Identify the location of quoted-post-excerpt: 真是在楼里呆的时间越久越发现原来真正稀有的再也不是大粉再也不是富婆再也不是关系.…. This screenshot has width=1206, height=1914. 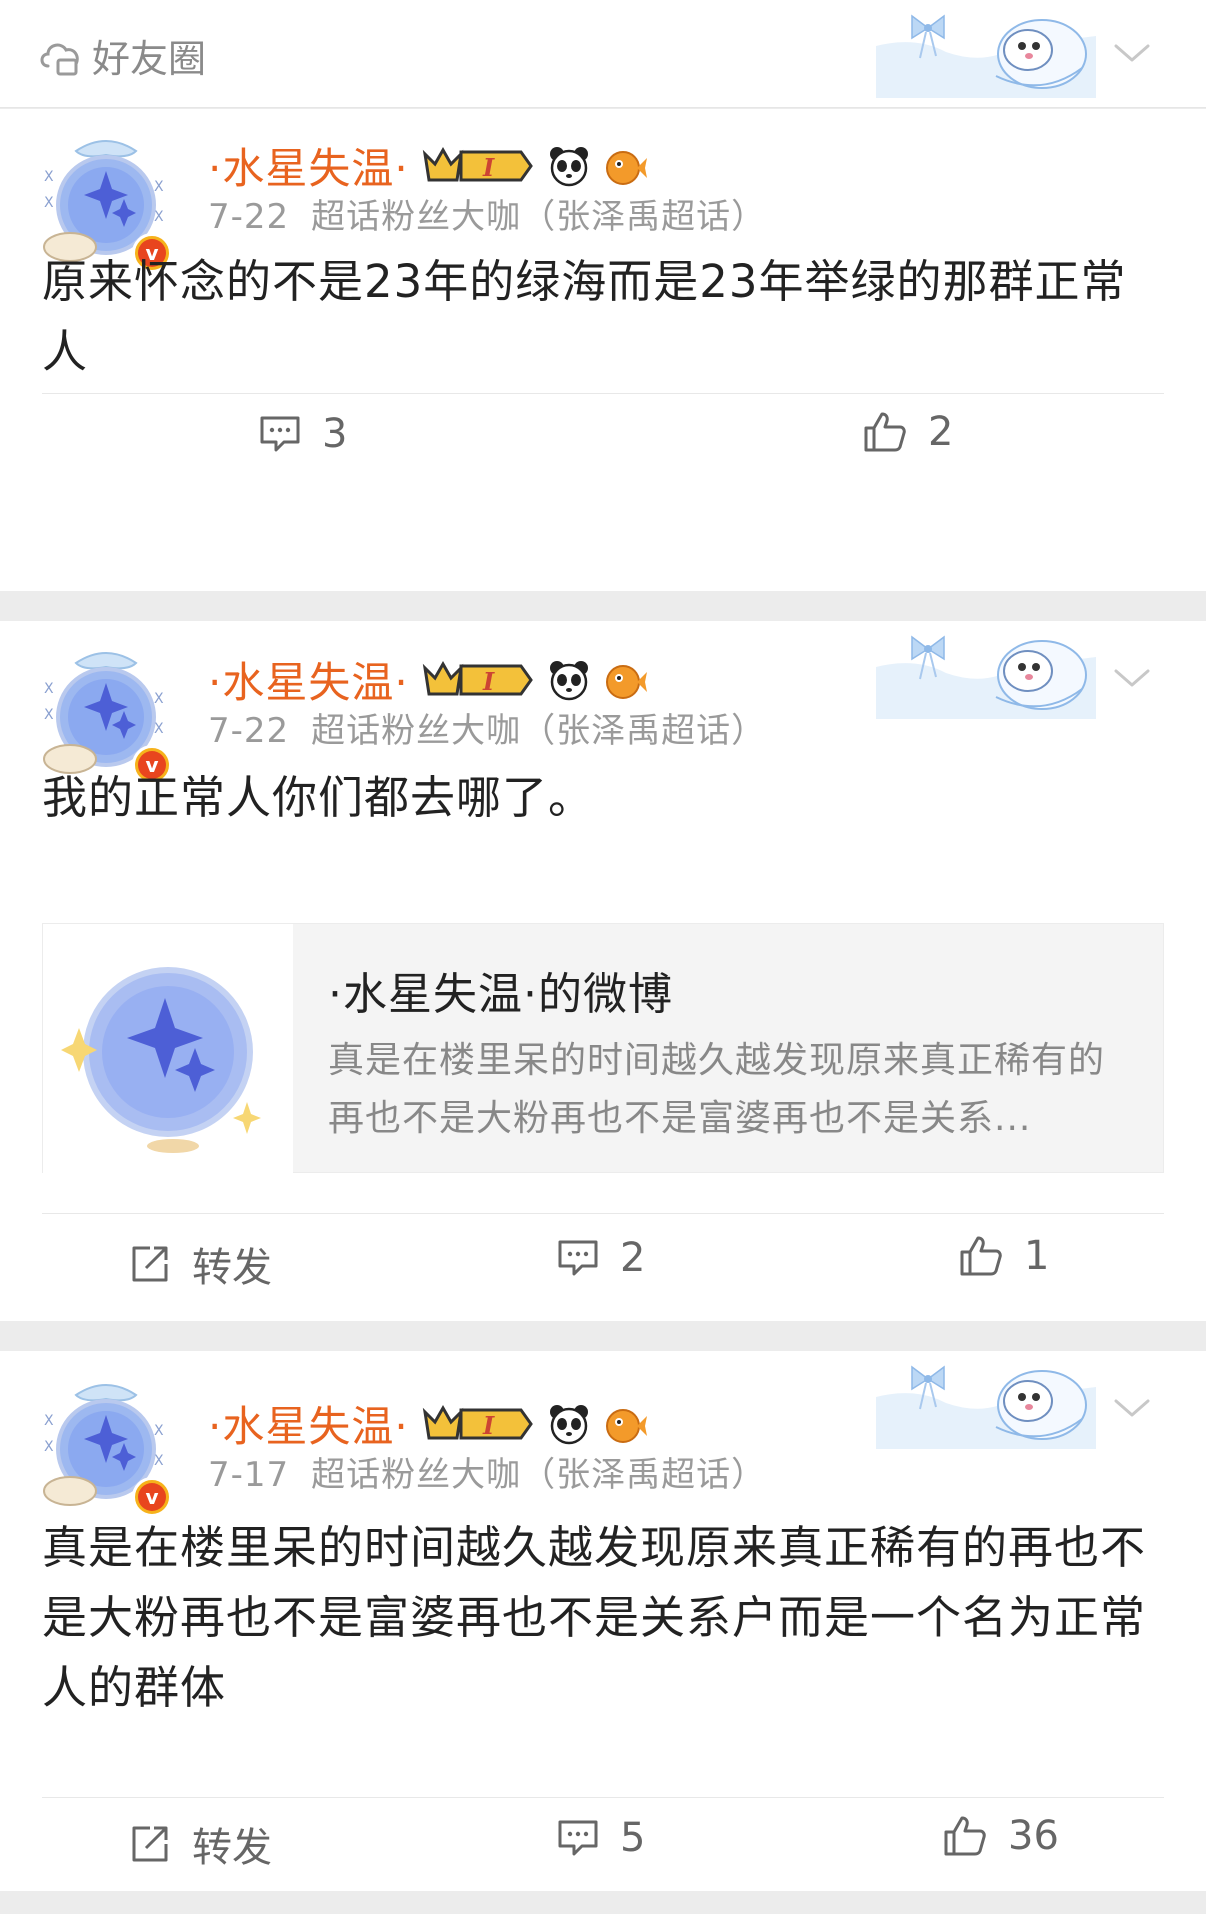
(717, 1089).